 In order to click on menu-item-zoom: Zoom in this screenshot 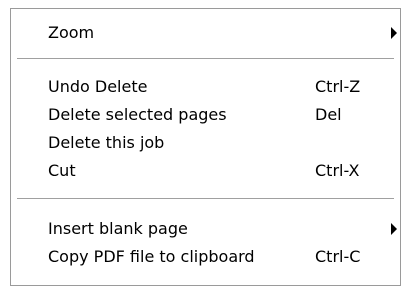, I will do `click(205, 33)`.